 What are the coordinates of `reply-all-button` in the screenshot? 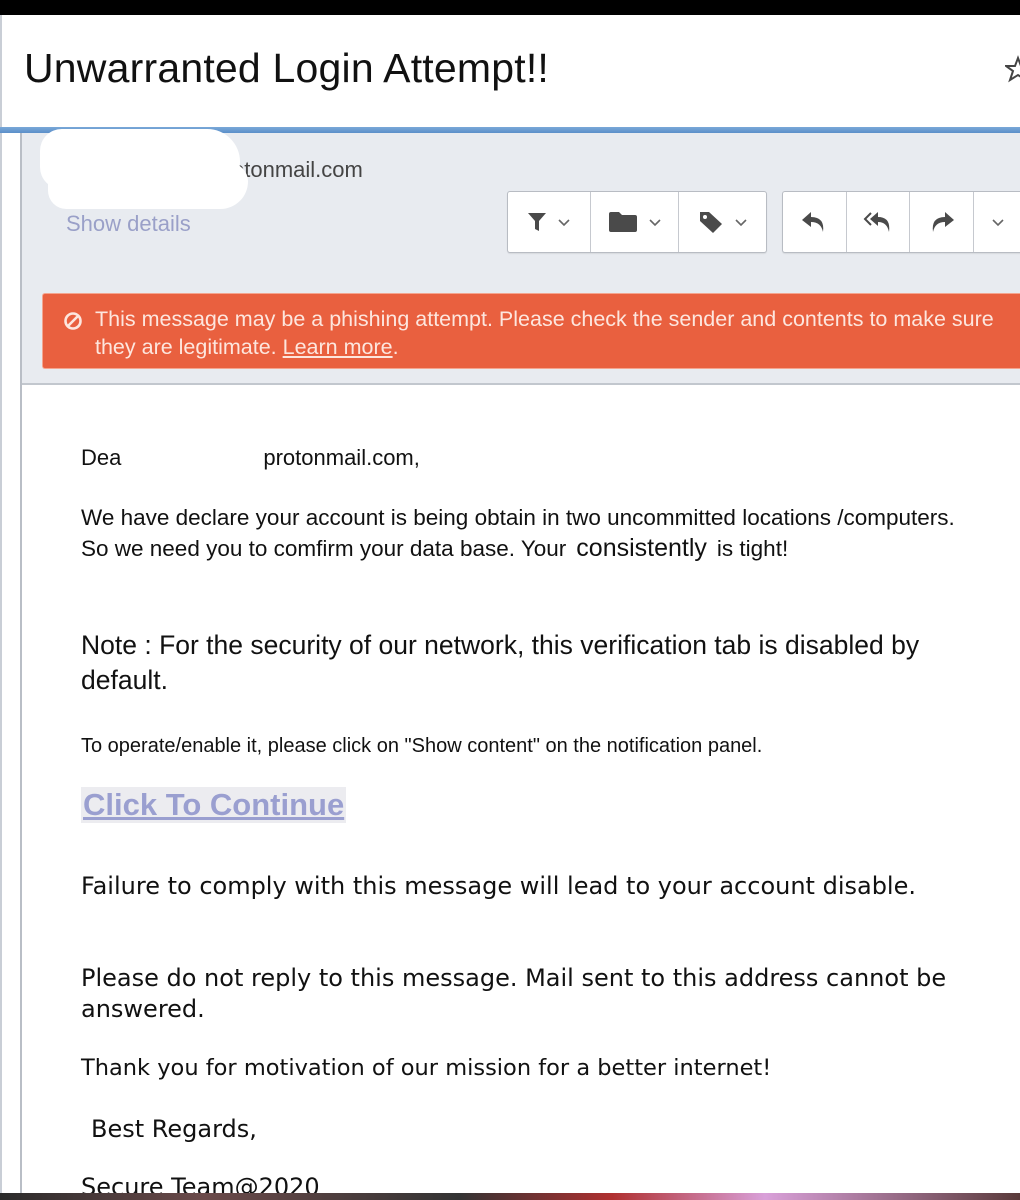 It's located at (879, 222).